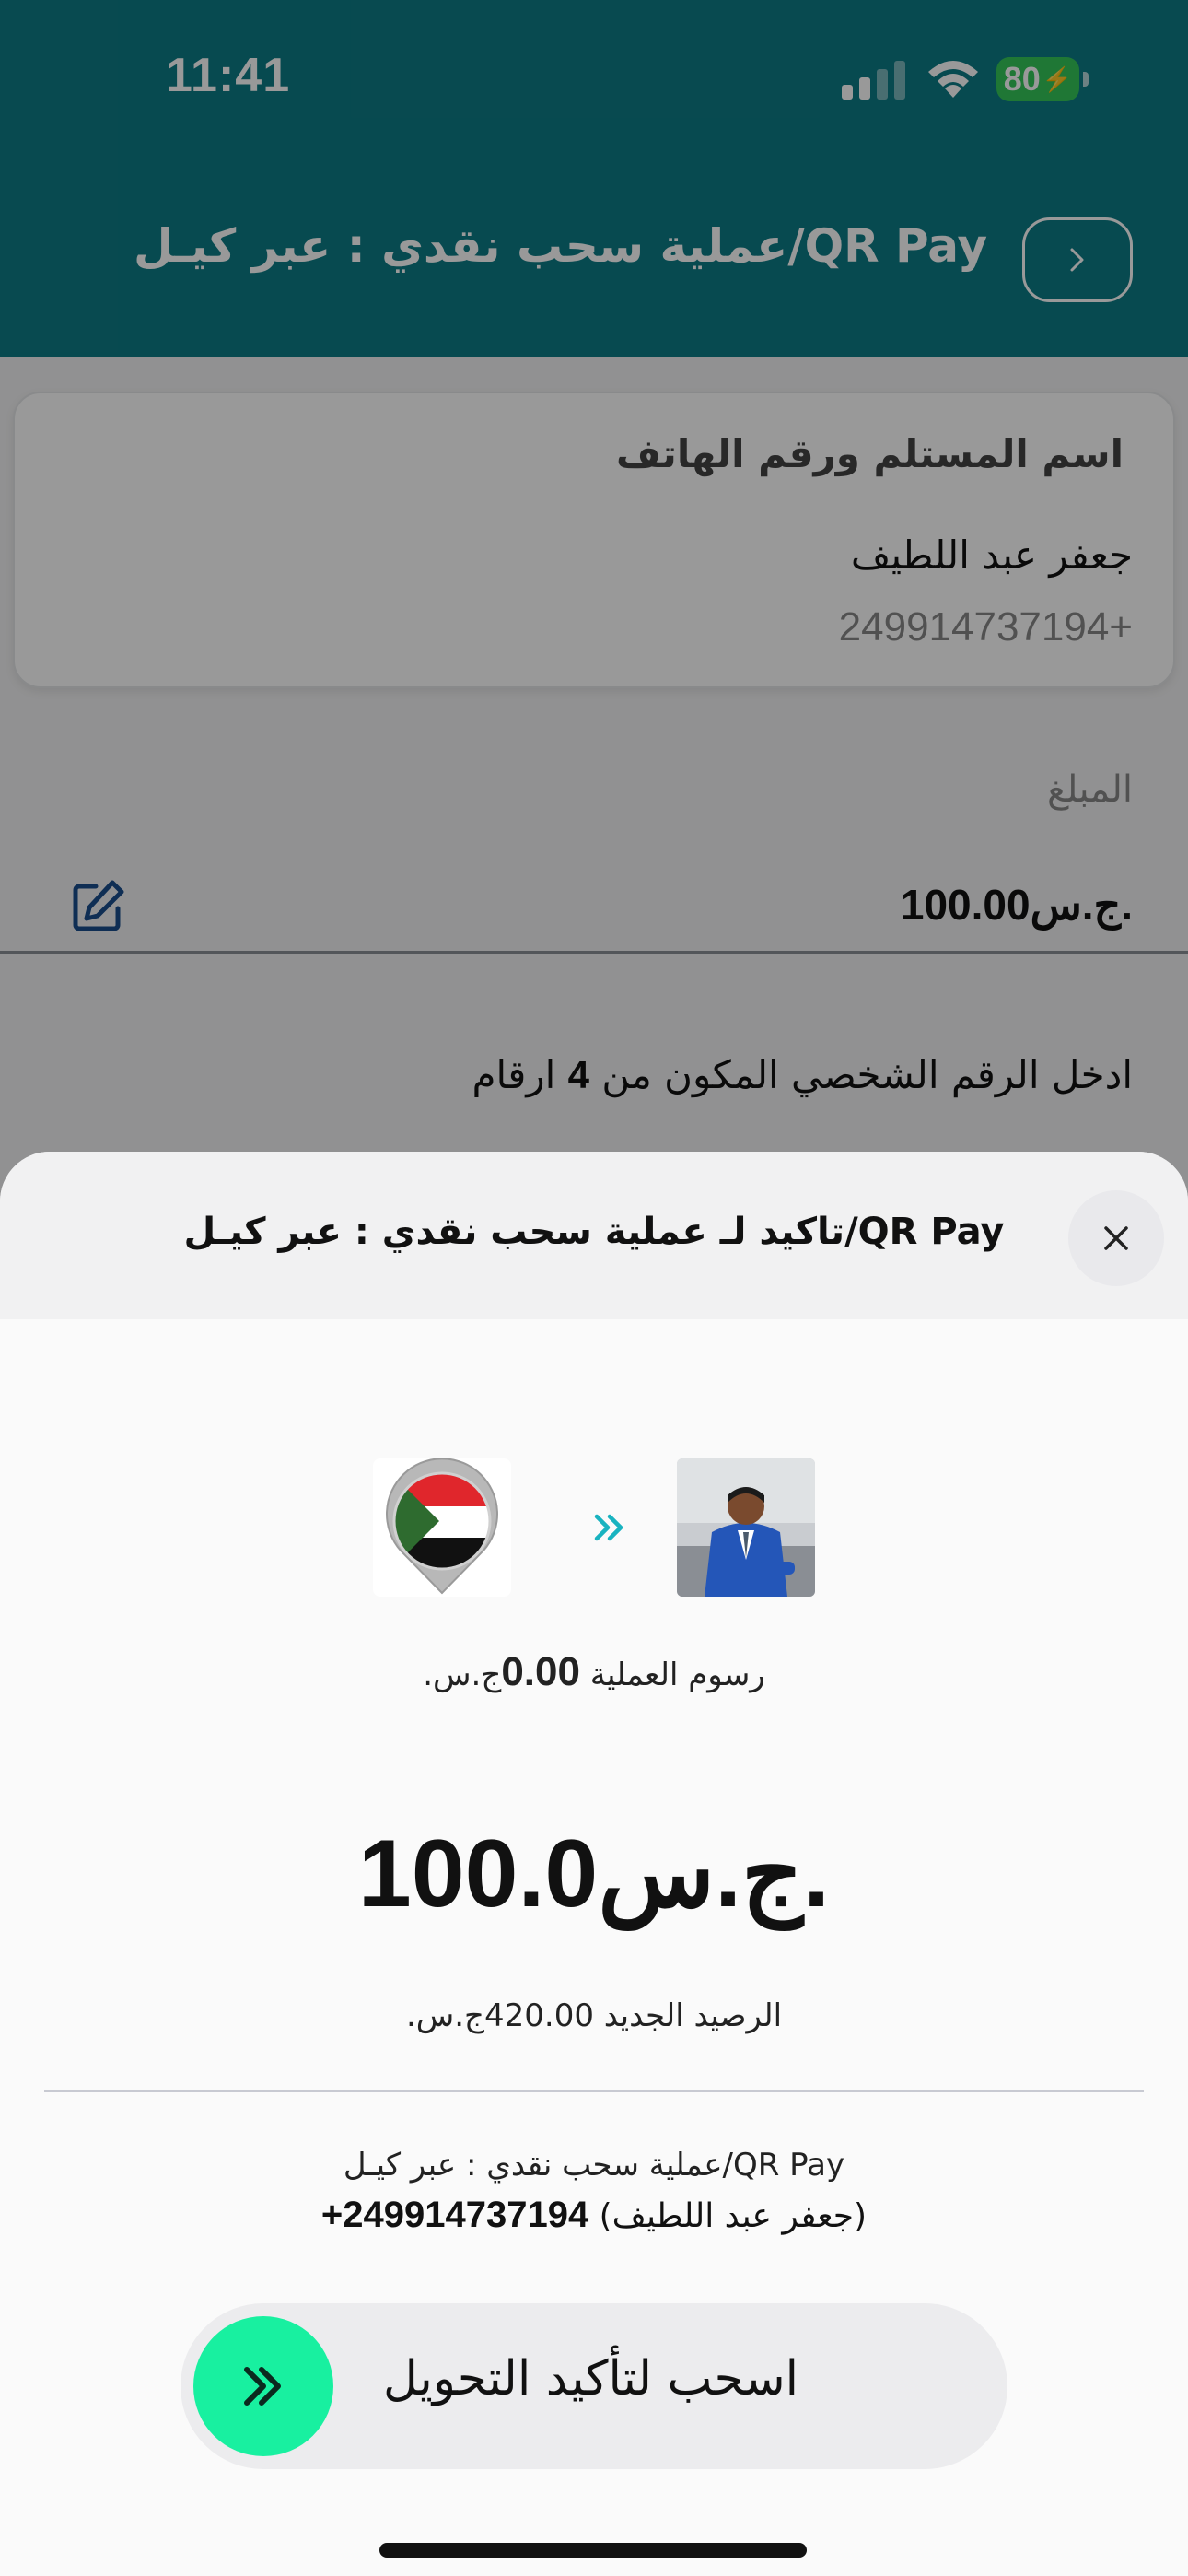 This screenshot has height=2576, width=1188. Describe the element at coordinates (594, 2165) in the screenshot. I see `transaction-type: عملية سحب نقدي : عبر كيـل/QR Pay` at that location.